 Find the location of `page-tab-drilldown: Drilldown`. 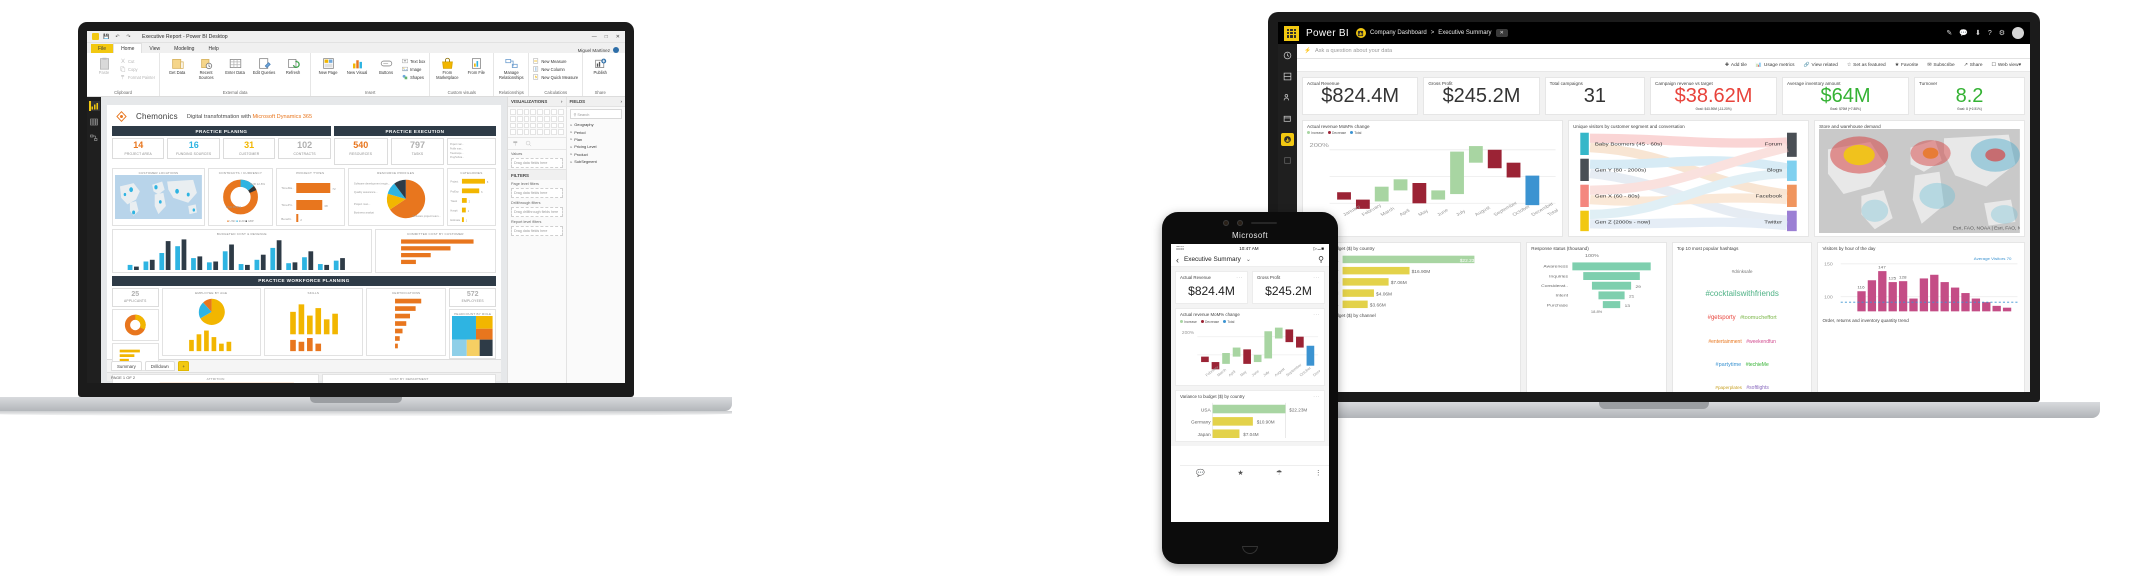

page-tab-drilldown: Drilldown is located at coordinates (159, 366).